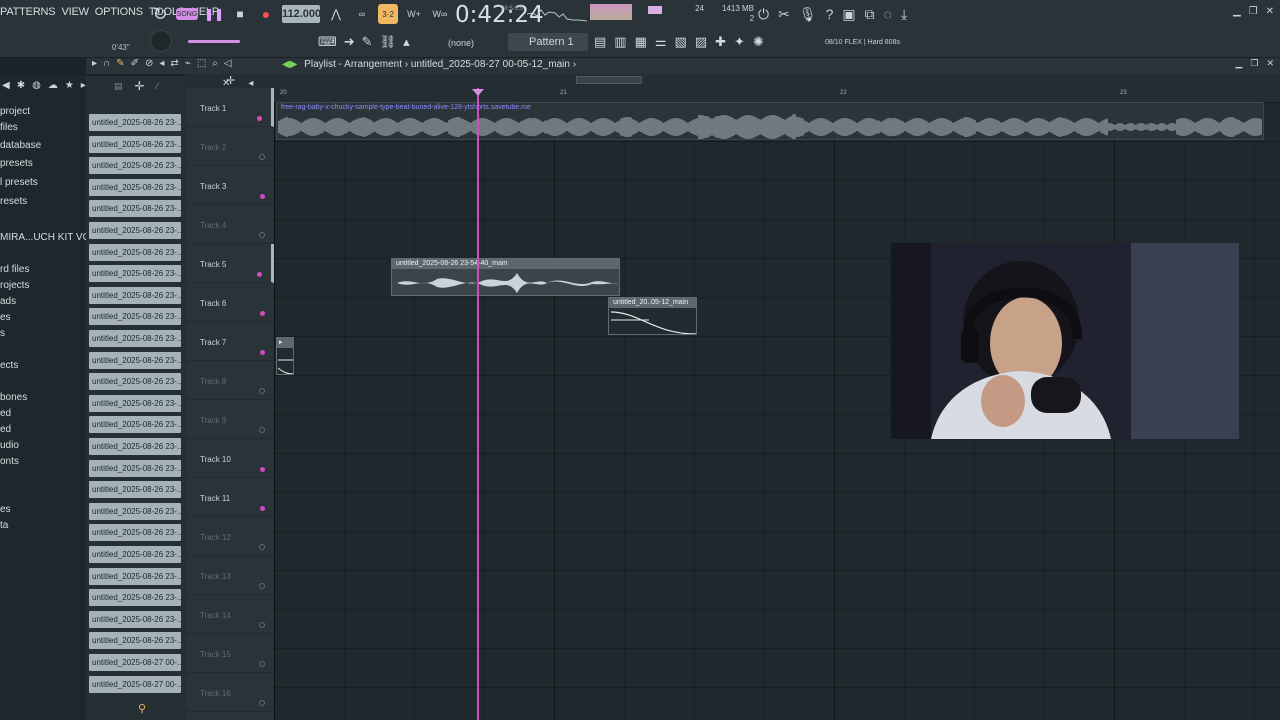  Describe the element at coordinates (478, 404) in the screenshot. I see `playhead-line` at that location.